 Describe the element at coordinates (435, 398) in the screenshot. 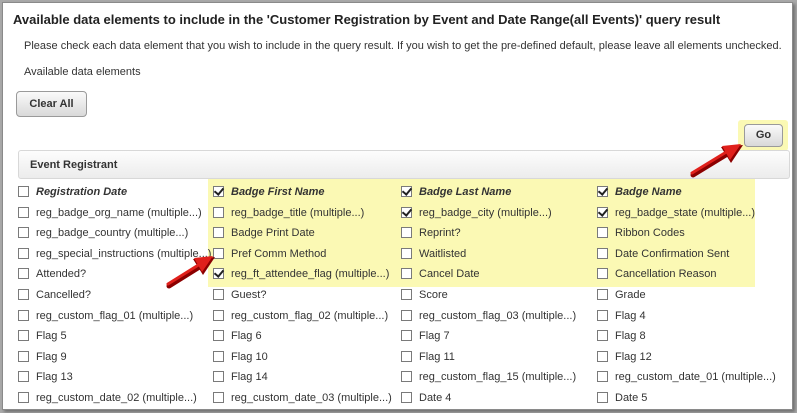

I see `data-element-label: Date 4` at that location.